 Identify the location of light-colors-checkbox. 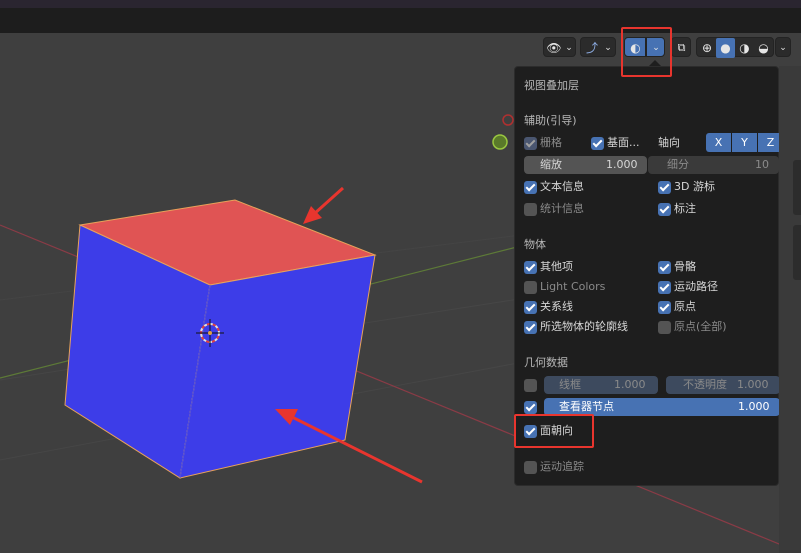
(530, 287).